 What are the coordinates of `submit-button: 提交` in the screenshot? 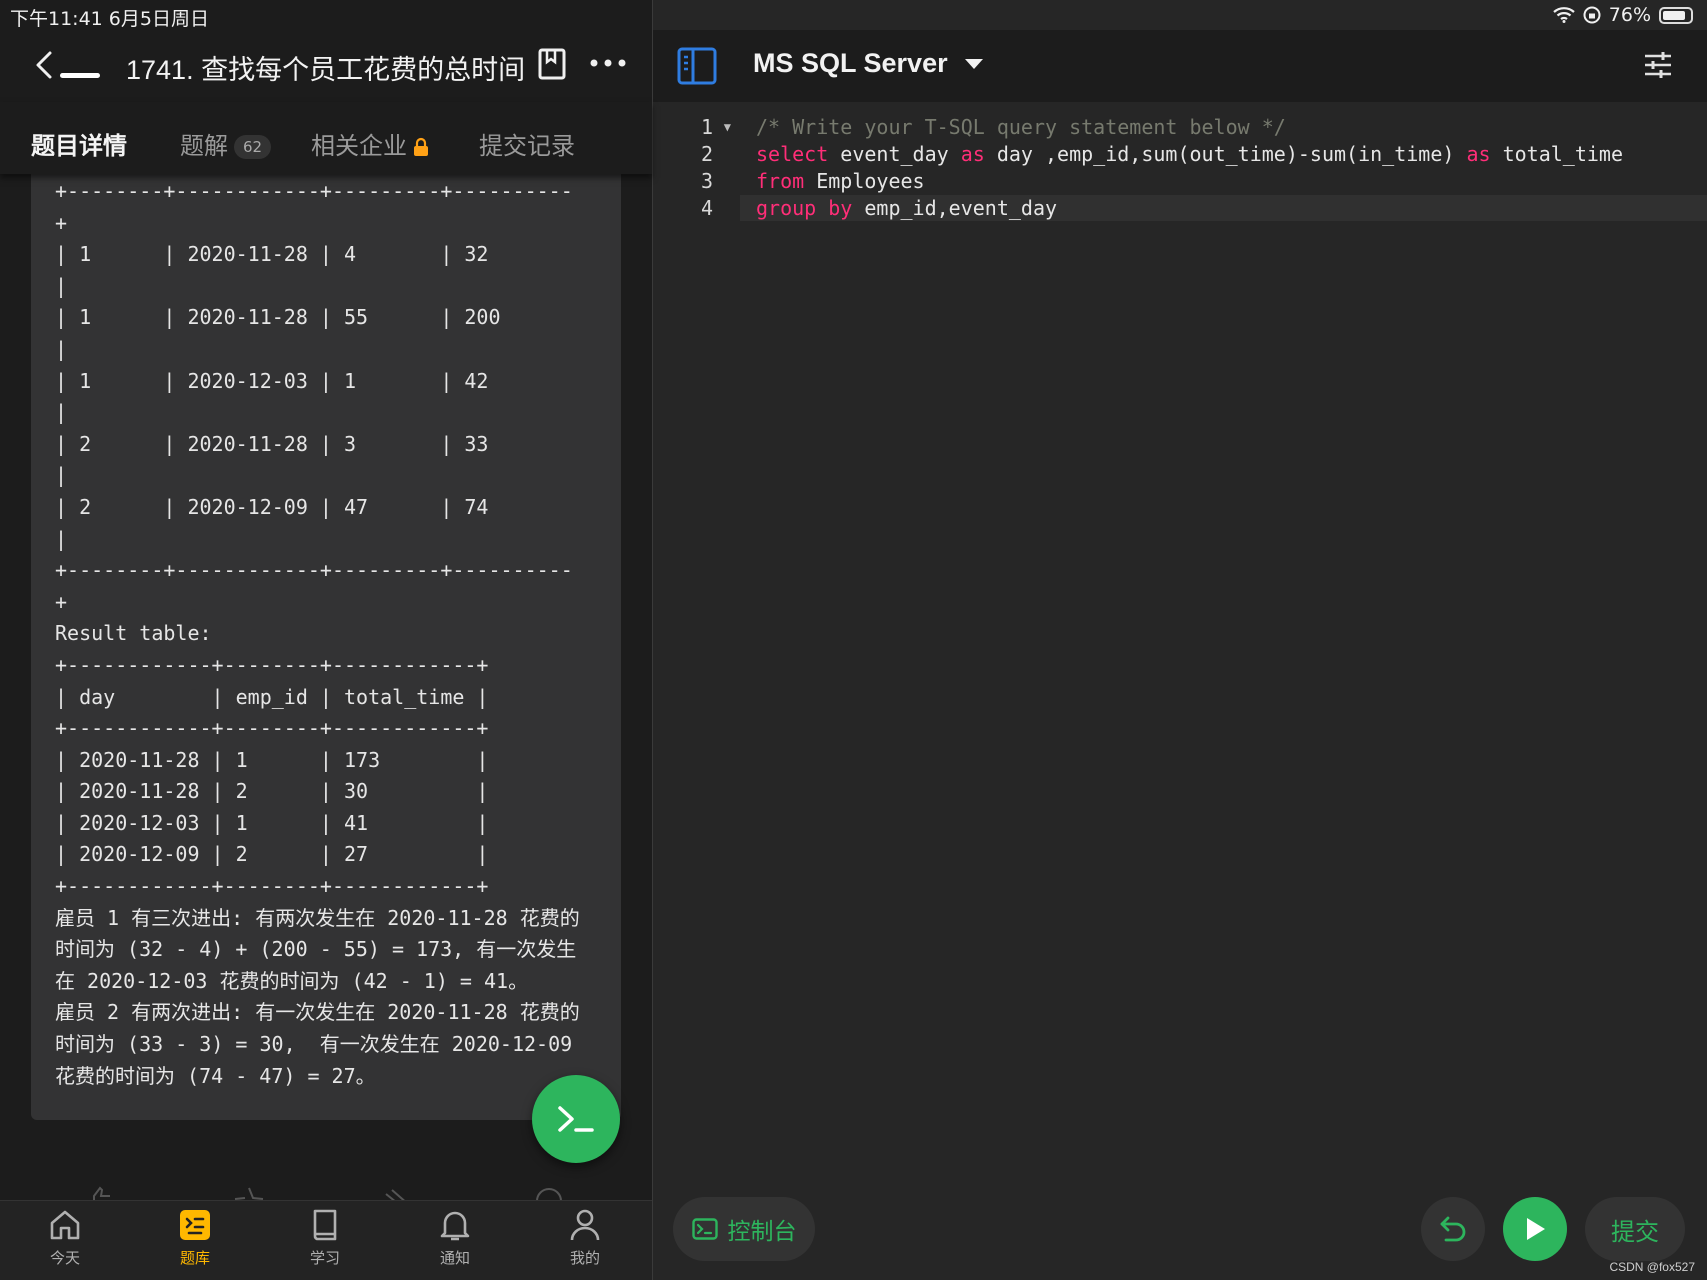 It's located at (1635, 1229).